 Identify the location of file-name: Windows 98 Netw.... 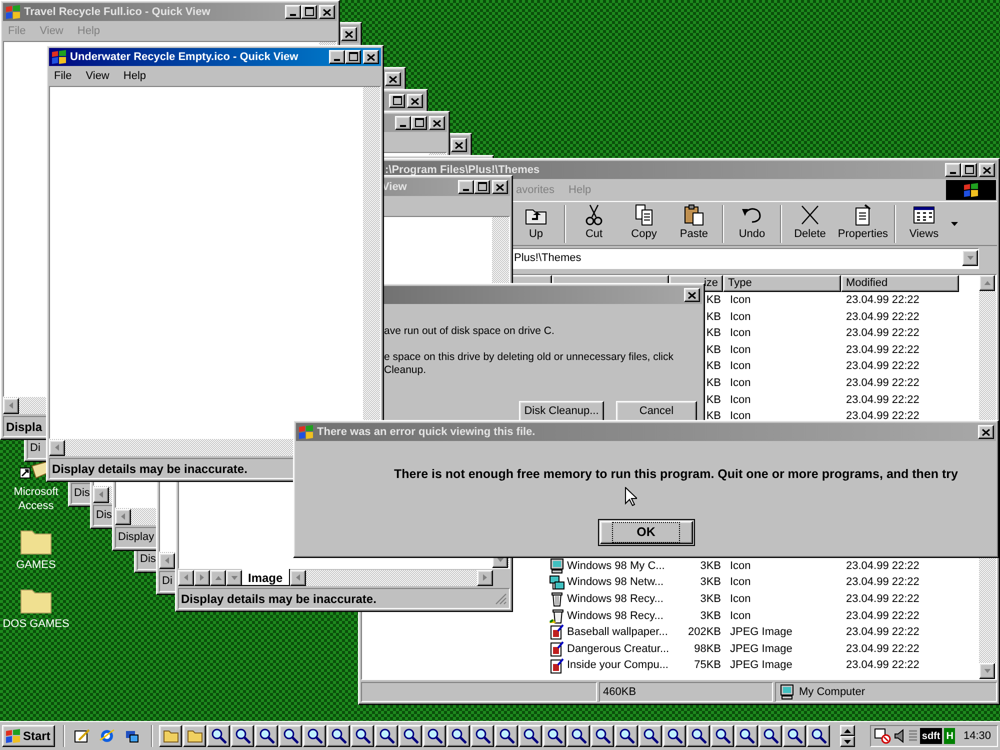
(615, 582).